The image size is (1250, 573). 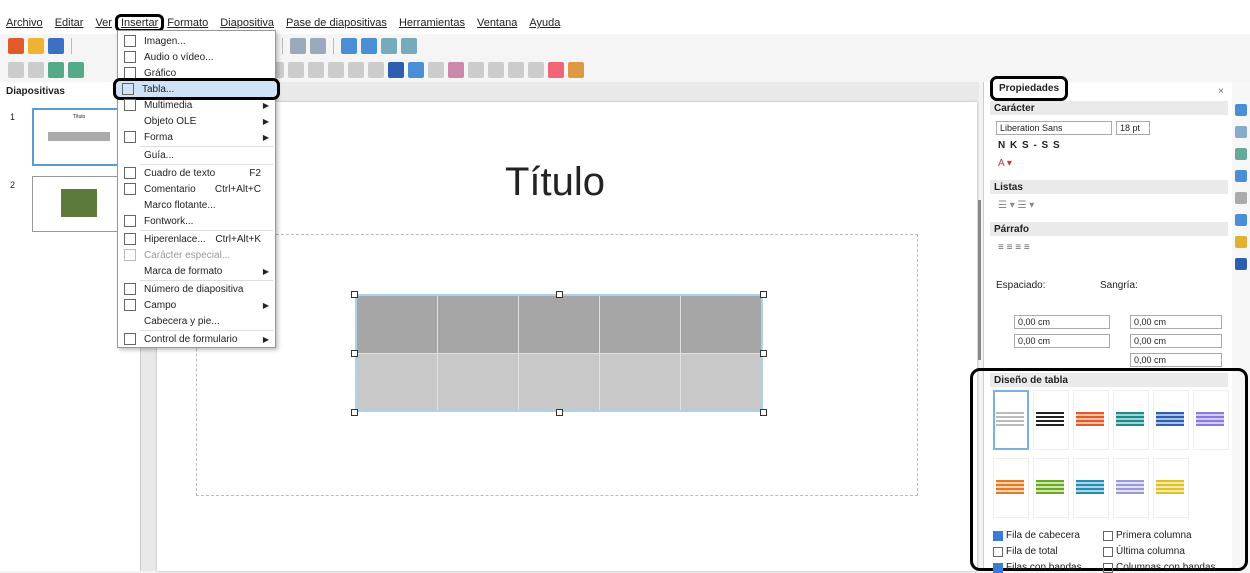 I want to click on display-icon, so click(x=389, y=46).